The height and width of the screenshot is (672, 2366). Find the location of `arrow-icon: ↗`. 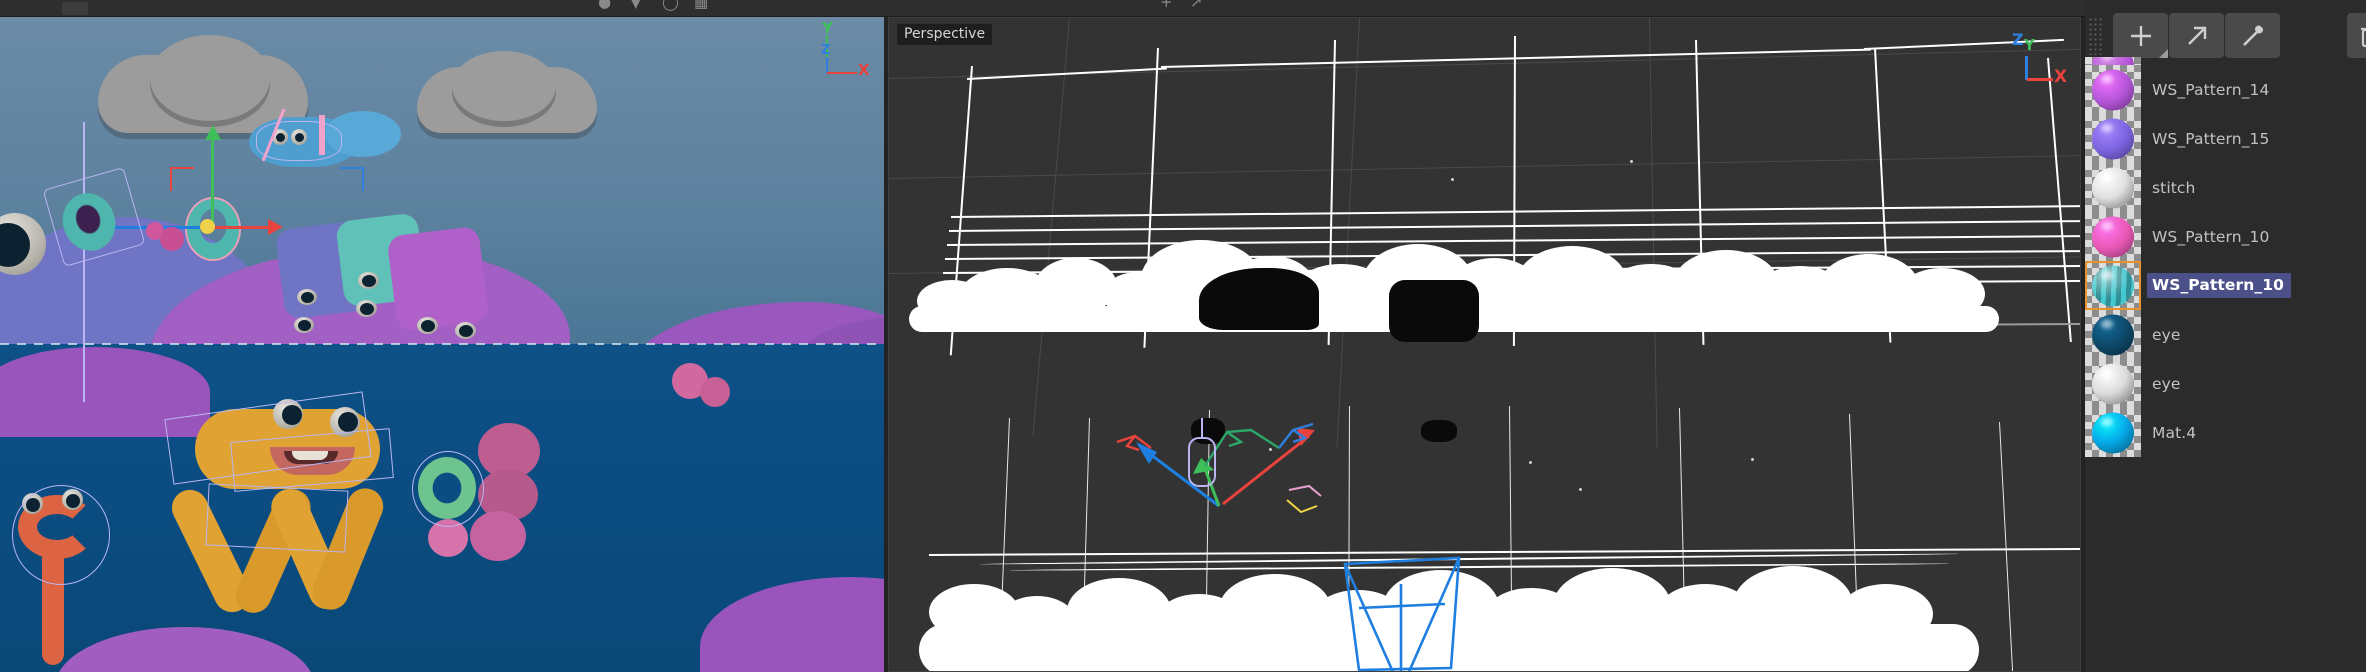

arrow-icon: ↗ is located at coordinates (1196, 5).